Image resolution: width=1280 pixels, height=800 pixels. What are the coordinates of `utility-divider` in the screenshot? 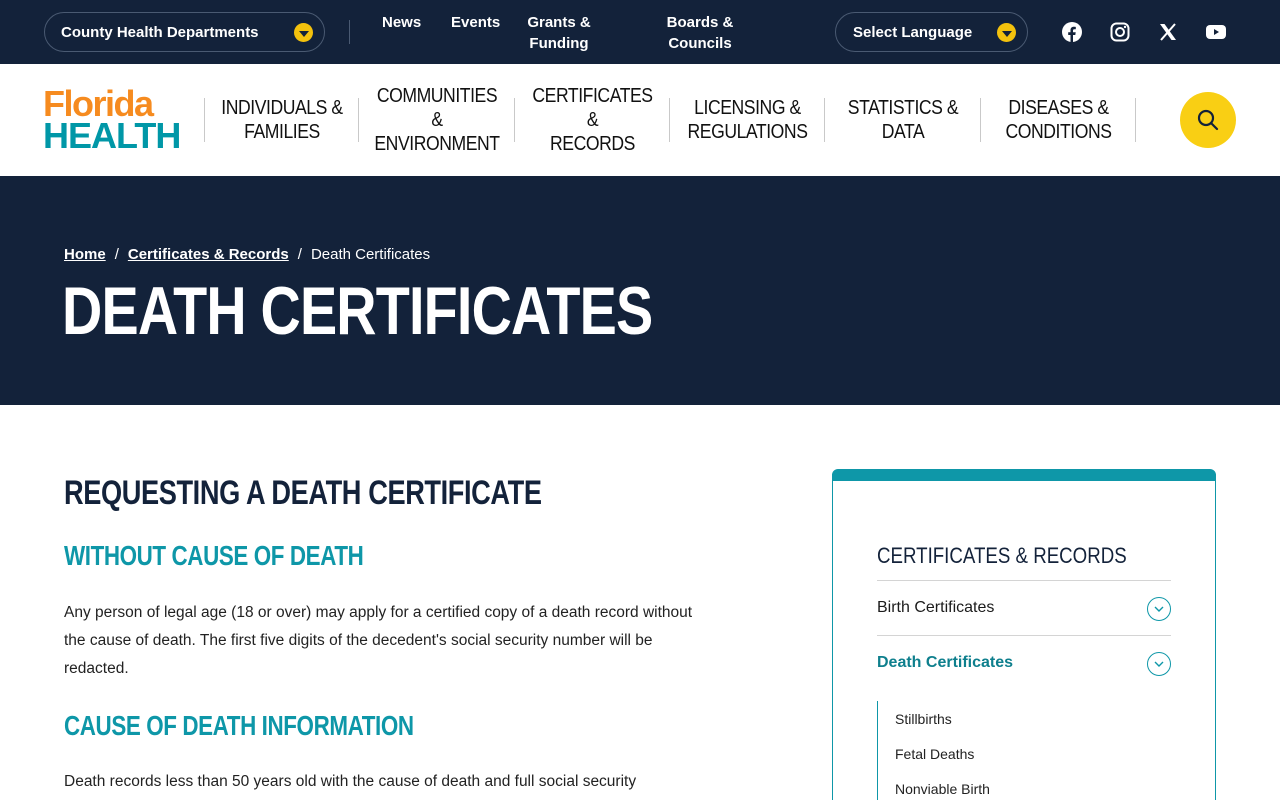 It's located at (349, 32).